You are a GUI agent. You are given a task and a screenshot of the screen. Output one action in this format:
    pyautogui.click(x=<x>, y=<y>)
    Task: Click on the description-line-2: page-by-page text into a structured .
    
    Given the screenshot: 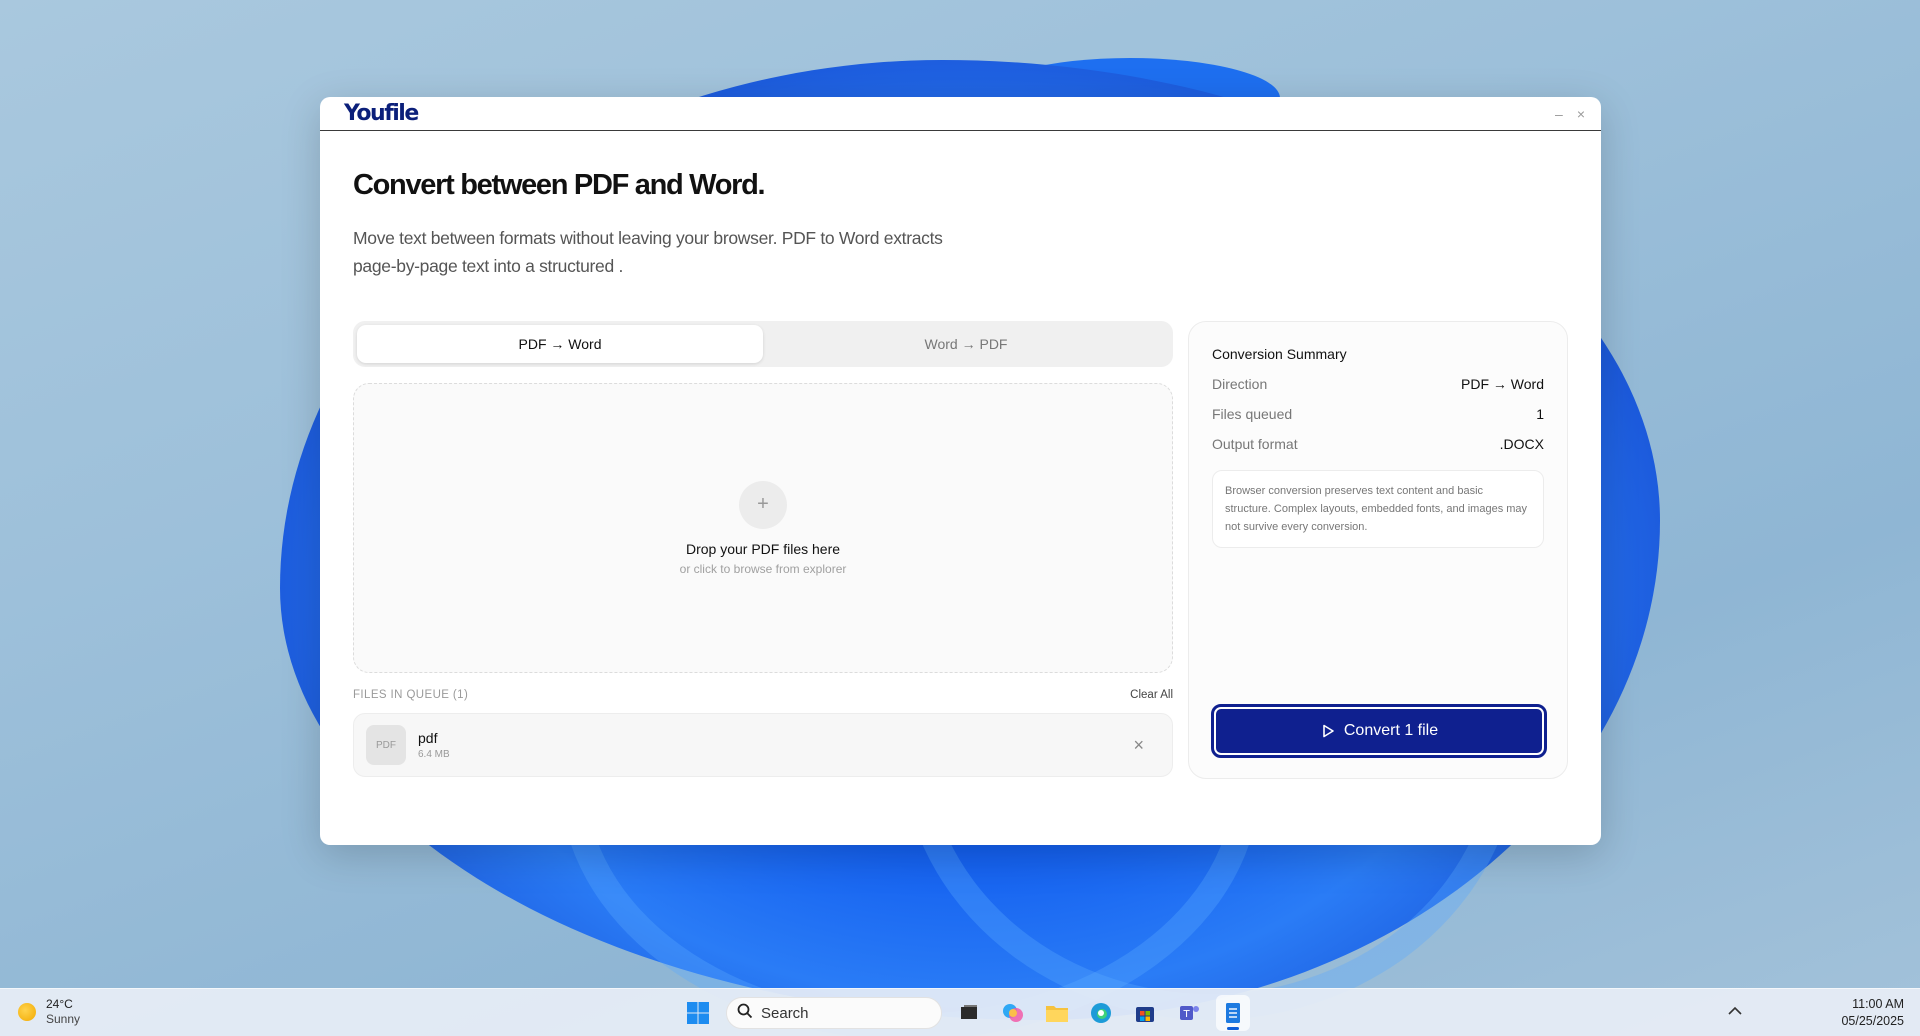 What is the action you would take?
    pyautogui.click(x=488, y=266)
    